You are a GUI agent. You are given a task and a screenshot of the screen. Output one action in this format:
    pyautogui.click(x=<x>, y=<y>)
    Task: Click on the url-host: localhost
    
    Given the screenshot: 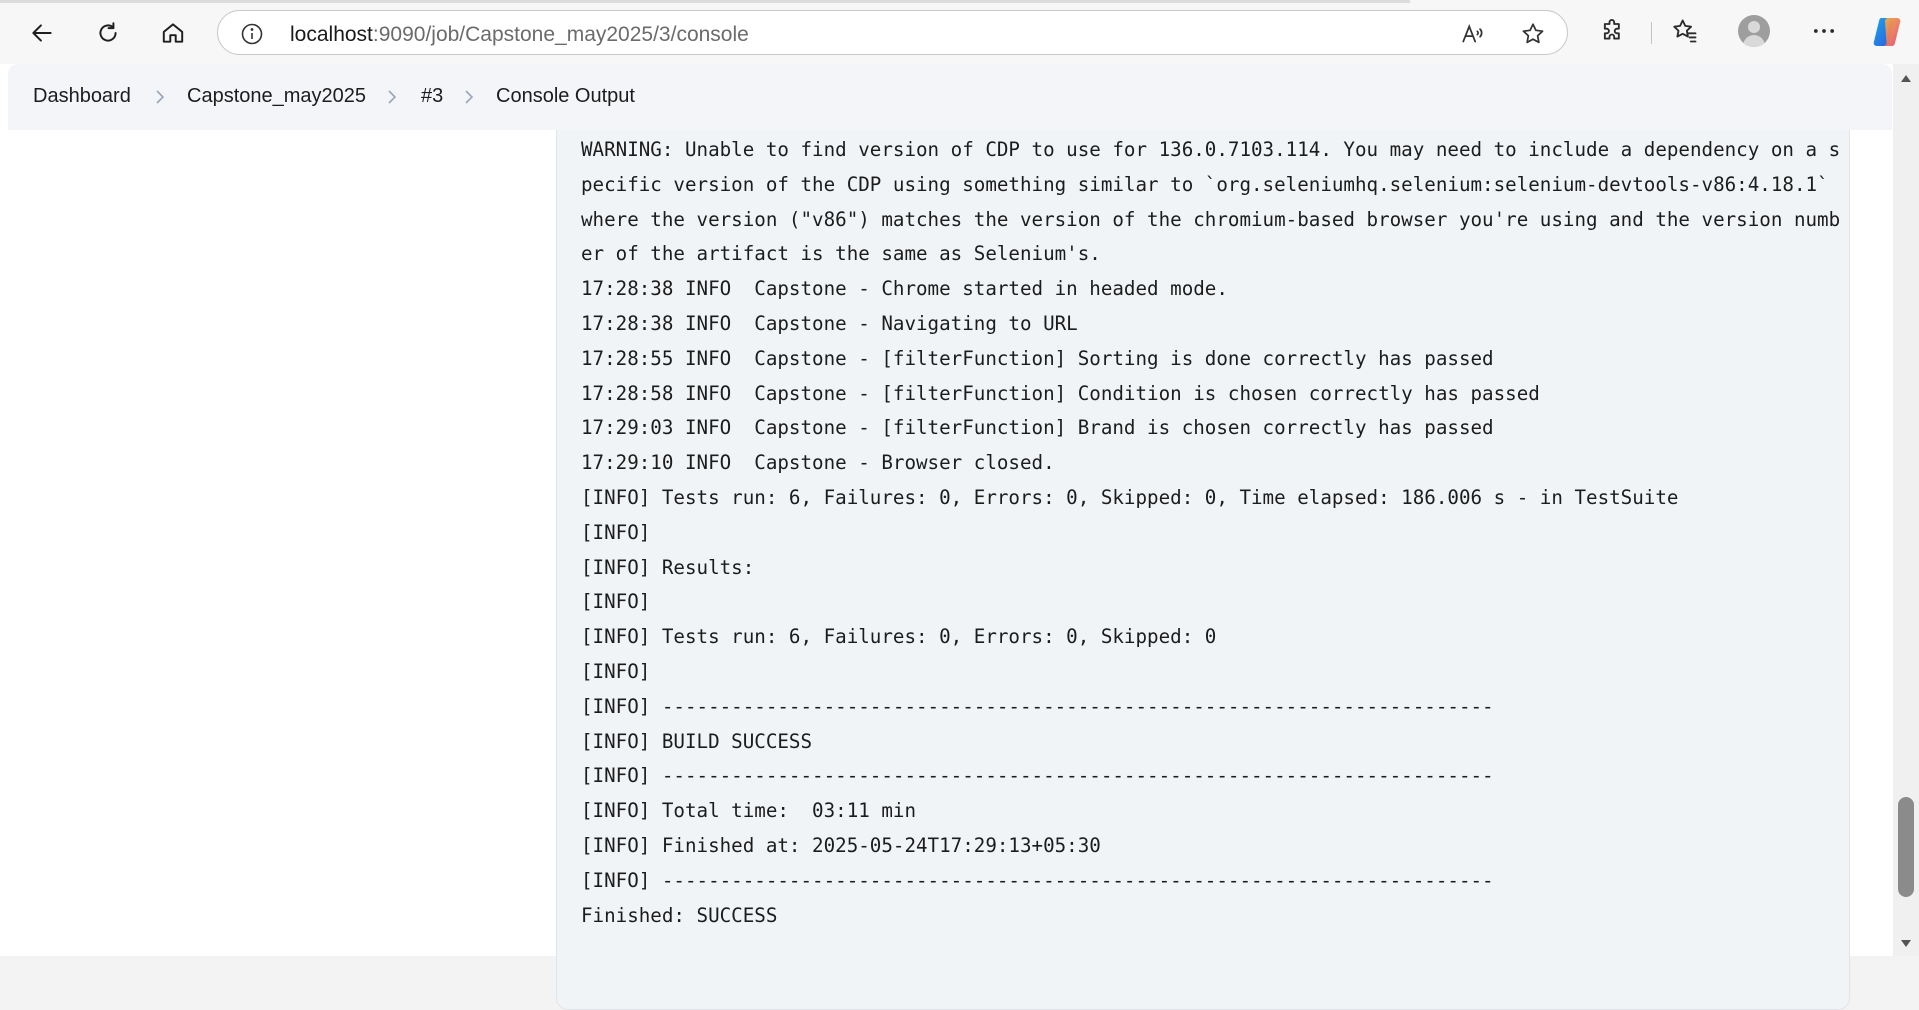 What is the action you would take?
    pyautogui.click(x=331, y=34)
    